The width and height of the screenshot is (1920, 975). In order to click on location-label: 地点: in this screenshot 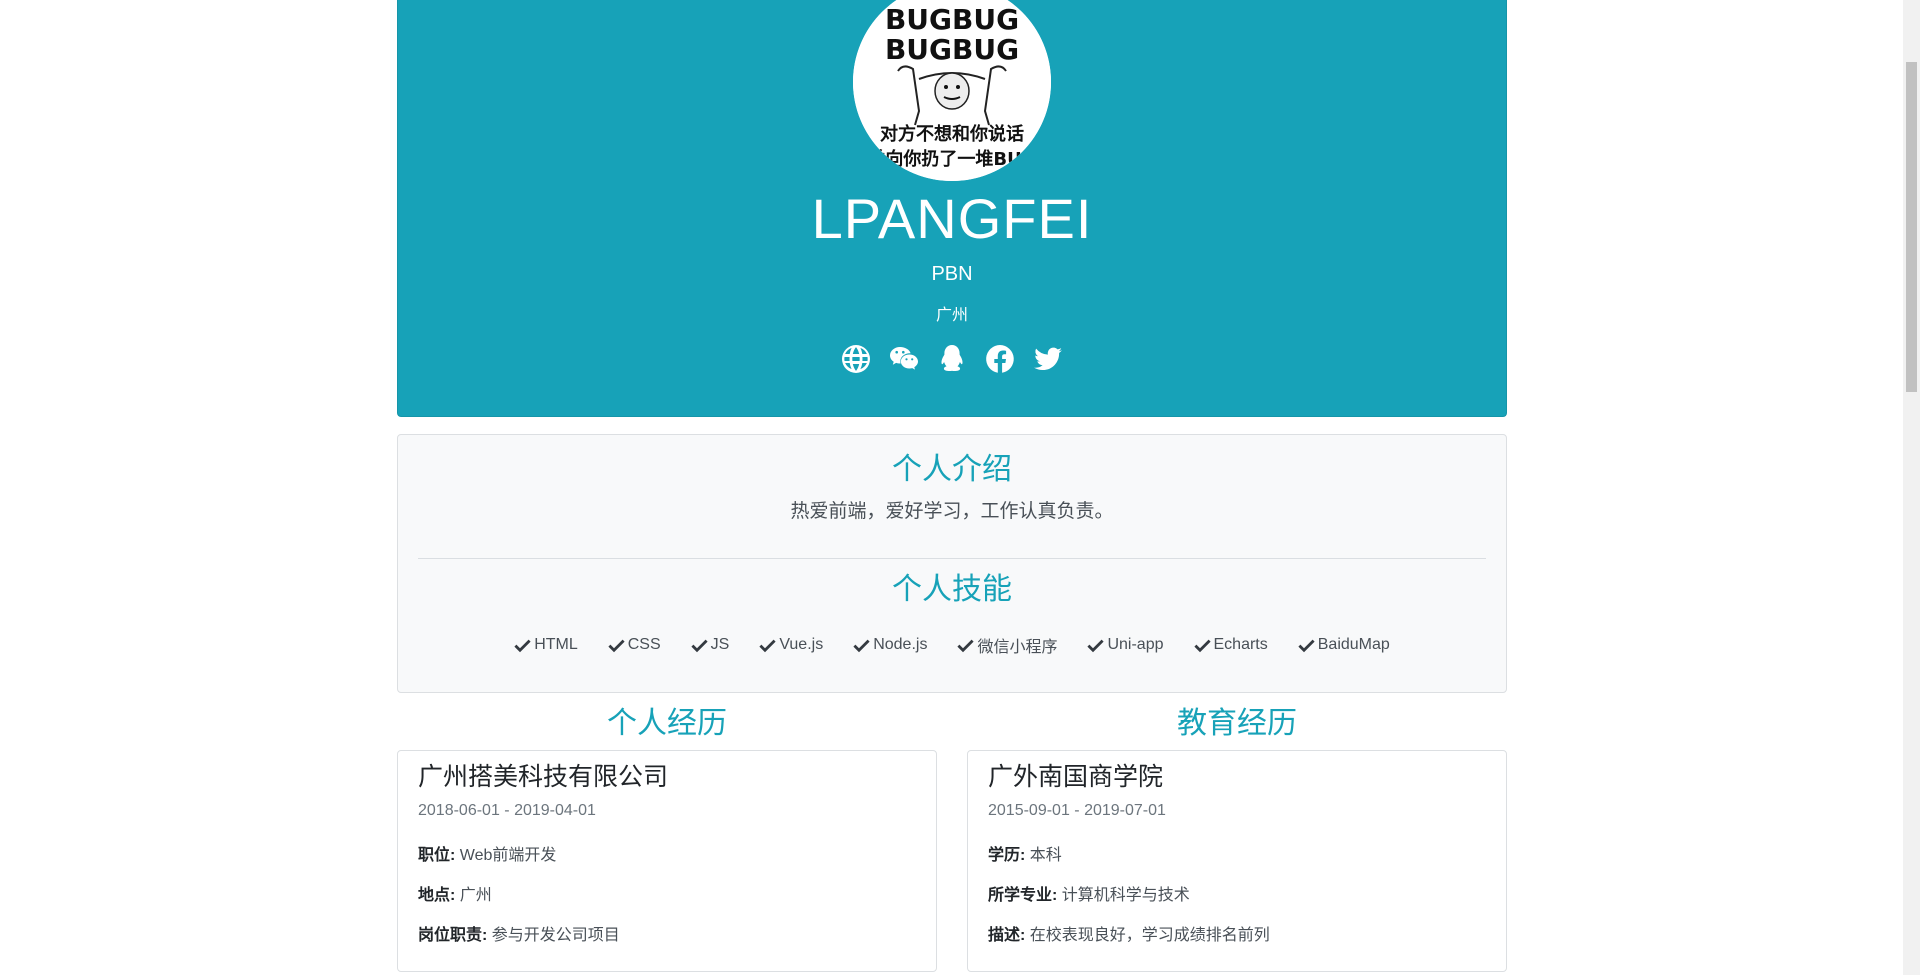, I will do `click(437, 895)`.